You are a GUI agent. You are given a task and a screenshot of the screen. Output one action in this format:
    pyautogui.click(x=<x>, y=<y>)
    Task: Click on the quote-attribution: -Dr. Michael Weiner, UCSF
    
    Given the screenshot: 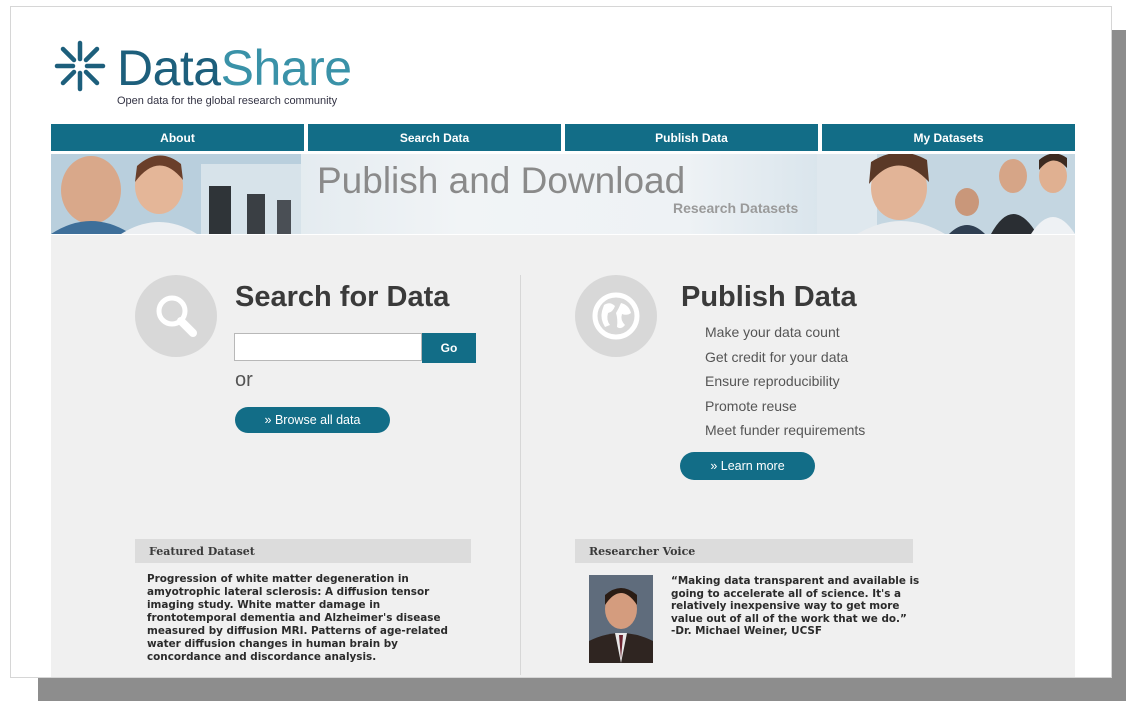 What is the action you would take?
    pyautogui.click(x=746, y=631)
    